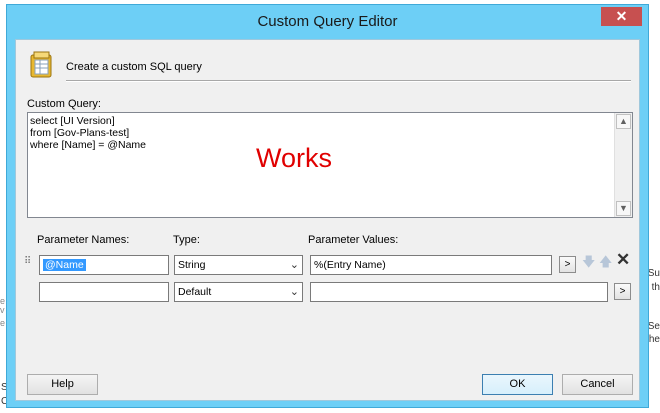 The width and height of the screenshot is (660, 413). Describe the element at coordinates (238, 292) in the screenshot. I see `parameter-type-select: Default ⌄` at that location.